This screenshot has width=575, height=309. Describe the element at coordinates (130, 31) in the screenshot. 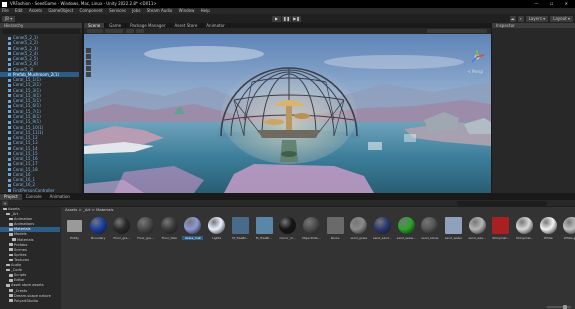

I see `scene-grid-toggle` at that location.